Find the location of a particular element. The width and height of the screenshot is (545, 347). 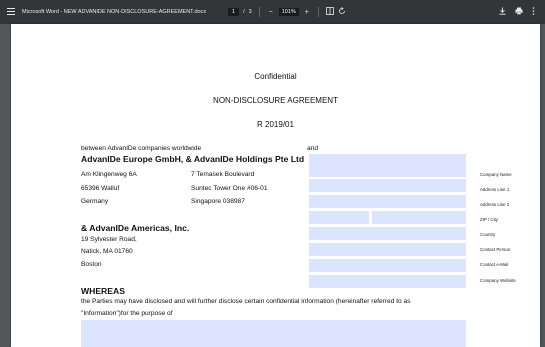

page-total: 3 is located at coordinates (250, 12).